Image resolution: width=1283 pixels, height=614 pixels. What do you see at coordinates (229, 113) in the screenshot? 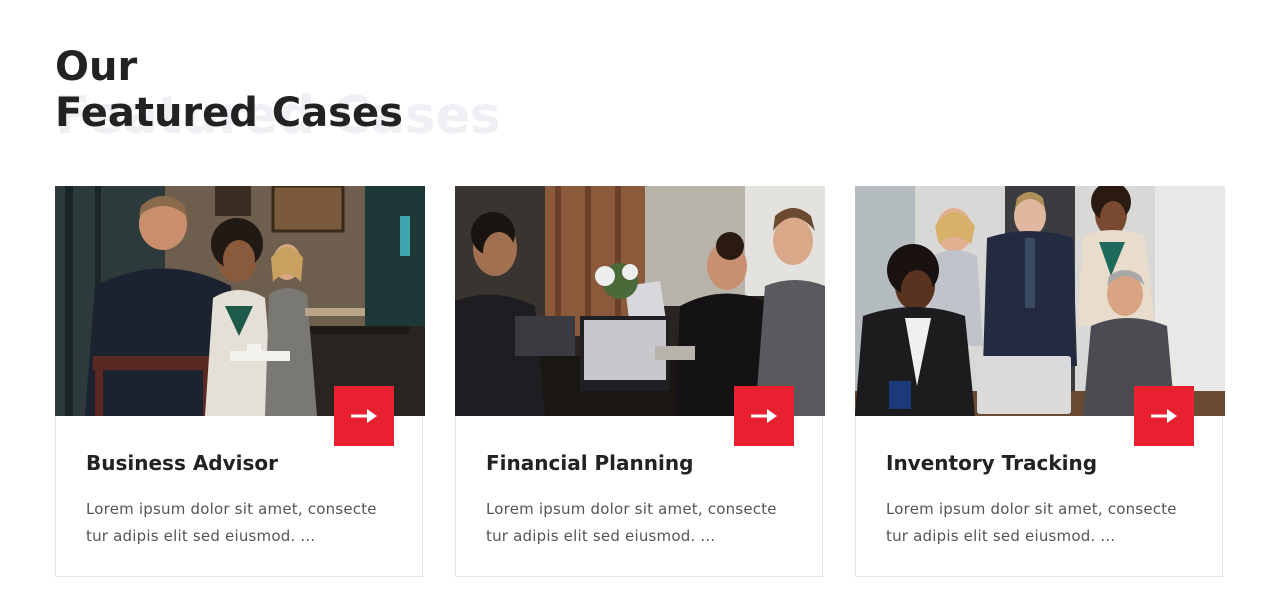
I see `heading-line-2: Featured Cases` at bounding box center [229, 113].